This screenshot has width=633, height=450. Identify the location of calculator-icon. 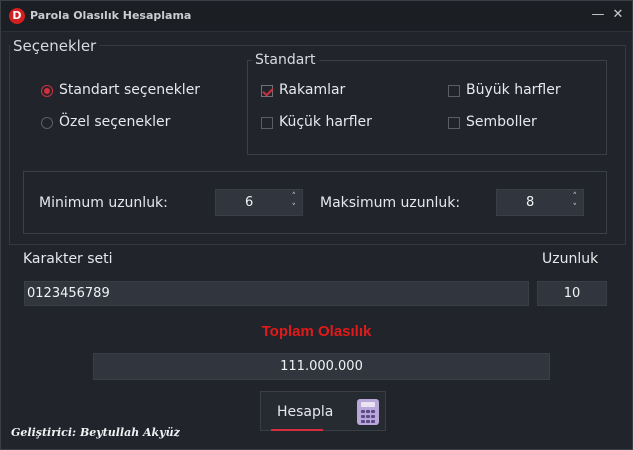
(368, 412).